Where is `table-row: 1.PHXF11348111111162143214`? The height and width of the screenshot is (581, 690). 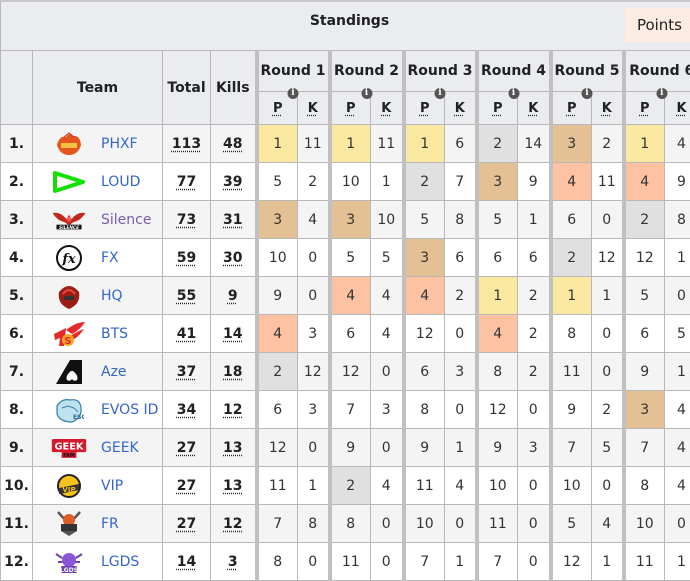
table-row: 1.PHXF11348111111162143214 is located at coordinates (345, 144).